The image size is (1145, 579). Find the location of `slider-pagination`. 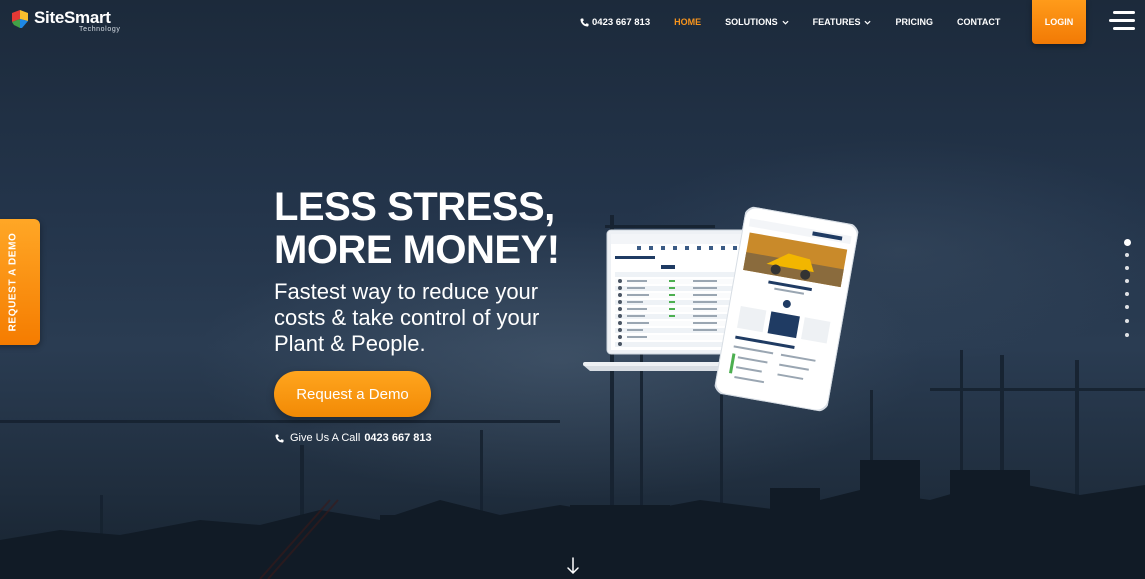

slider-pagination is located at coordinates (1128, 292).